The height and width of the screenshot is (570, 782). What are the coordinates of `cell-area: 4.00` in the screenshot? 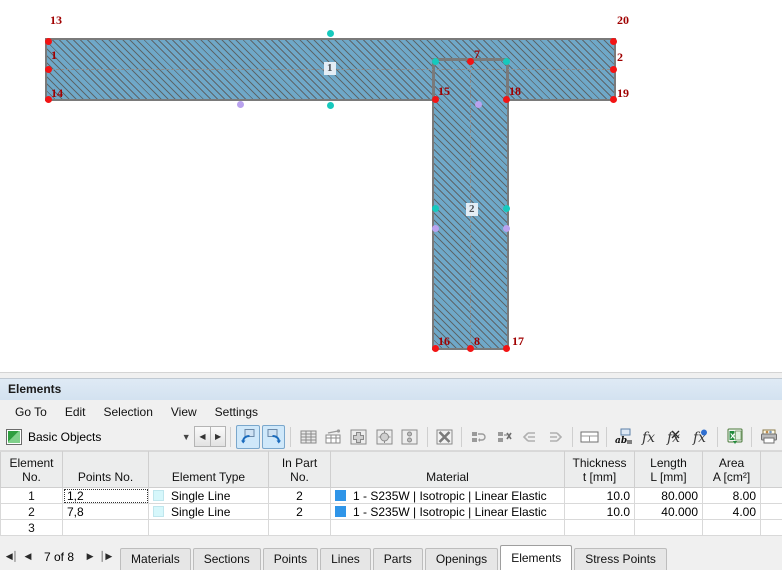 It's located at (731, 511).